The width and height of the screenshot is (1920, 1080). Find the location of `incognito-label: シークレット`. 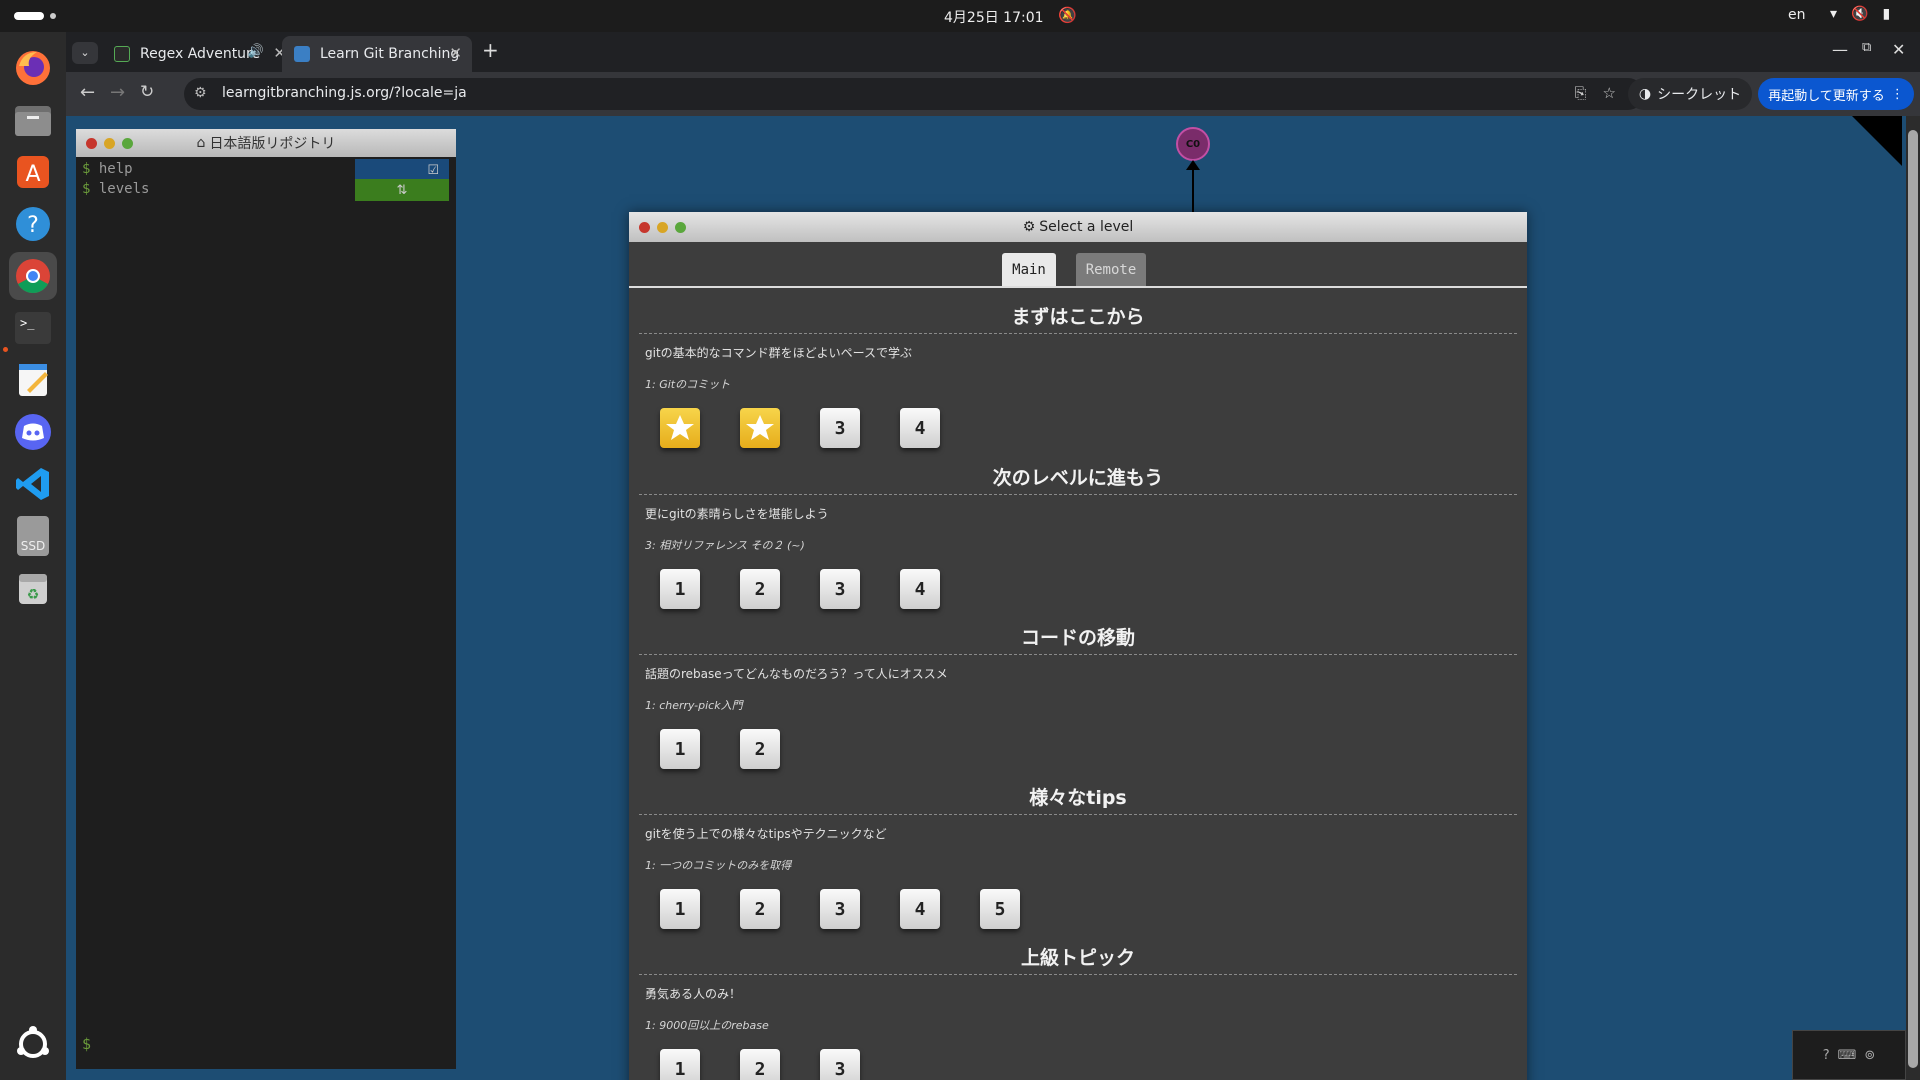

incognito-label: シークレット is located at coordinates (1699, 95).